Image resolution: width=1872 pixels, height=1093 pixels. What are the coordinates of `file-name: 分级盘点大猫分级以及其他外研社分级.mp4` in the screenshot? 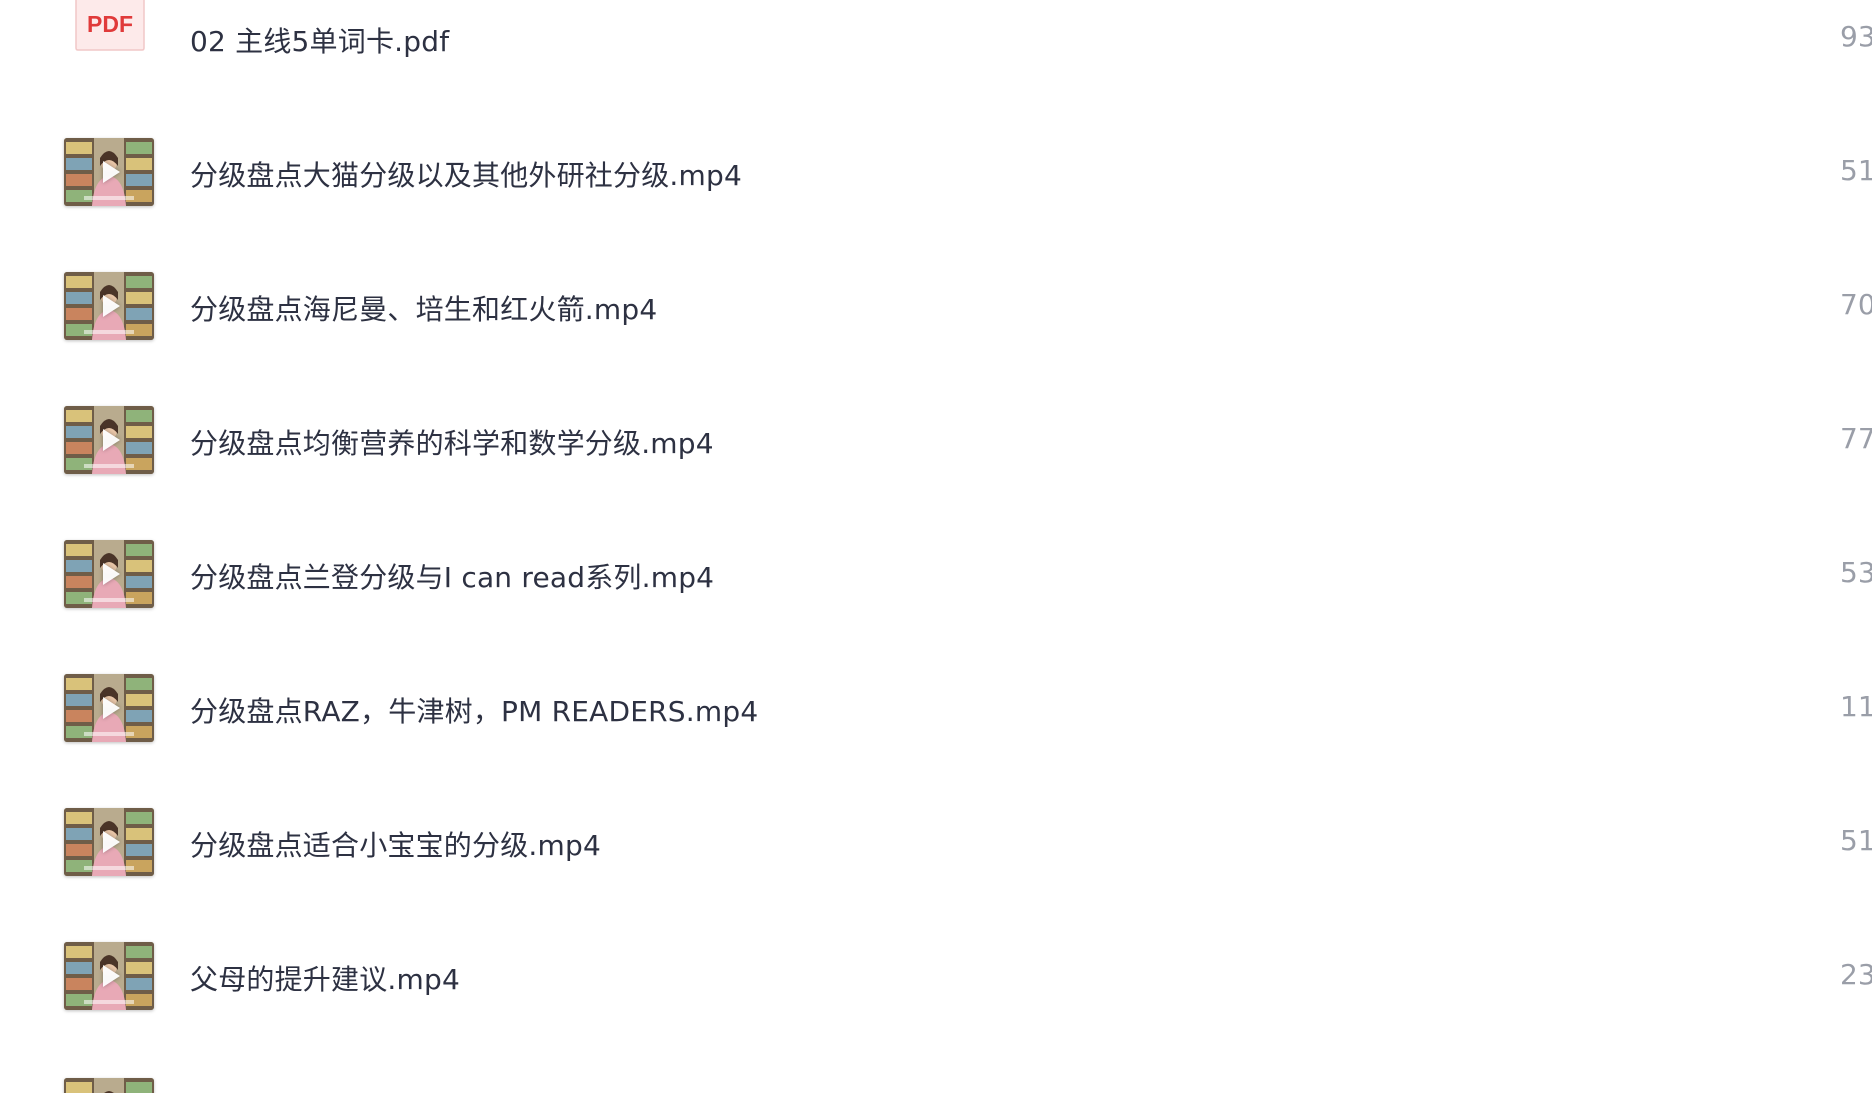 It's located at (466, 175).